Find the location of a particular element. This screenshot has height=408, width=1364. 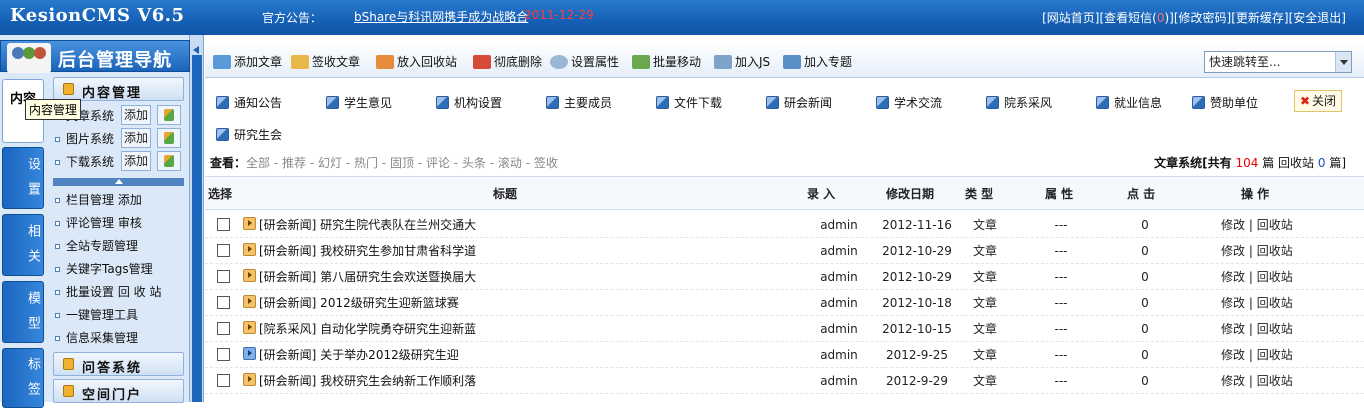

category-notice: 通知公告 is located at coordinates (249, 102).